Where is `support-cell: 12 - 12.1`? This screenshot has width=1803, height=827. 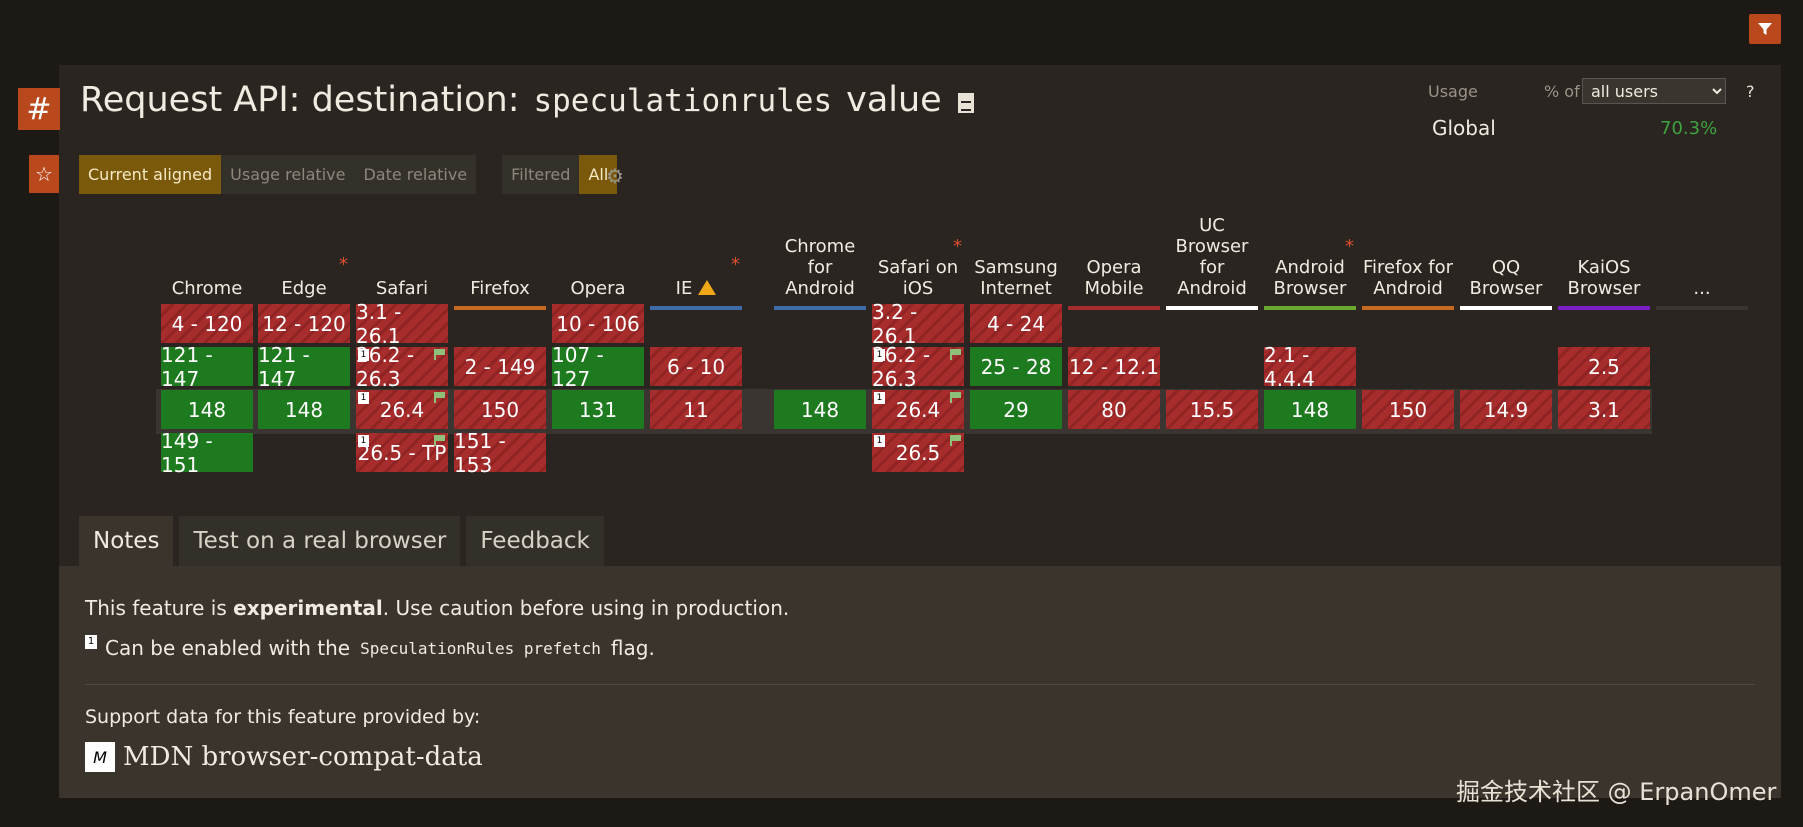 support-cell: 12 - 12.1 is located at coordinates (1114, 366).